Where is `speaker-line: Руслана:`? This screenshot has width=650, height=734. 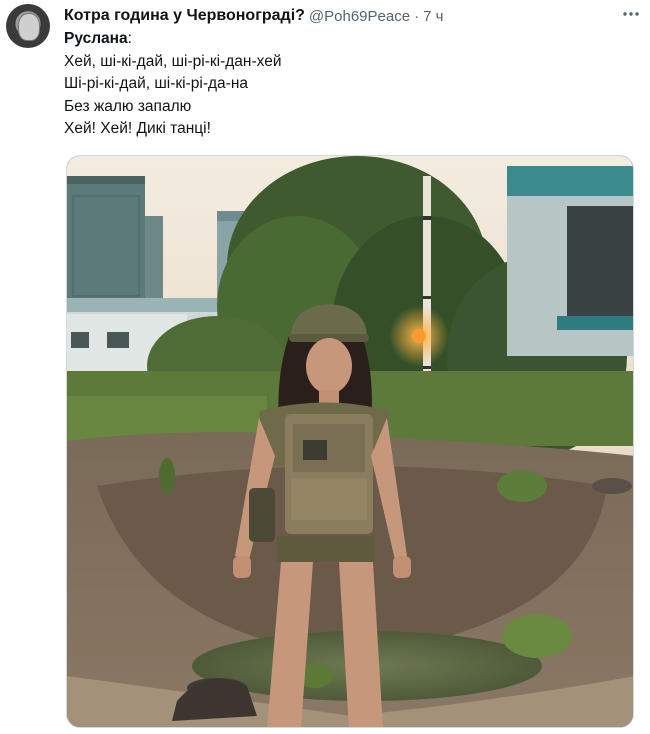
speaker-line: Руслана: is located at coordinates (344, 39).